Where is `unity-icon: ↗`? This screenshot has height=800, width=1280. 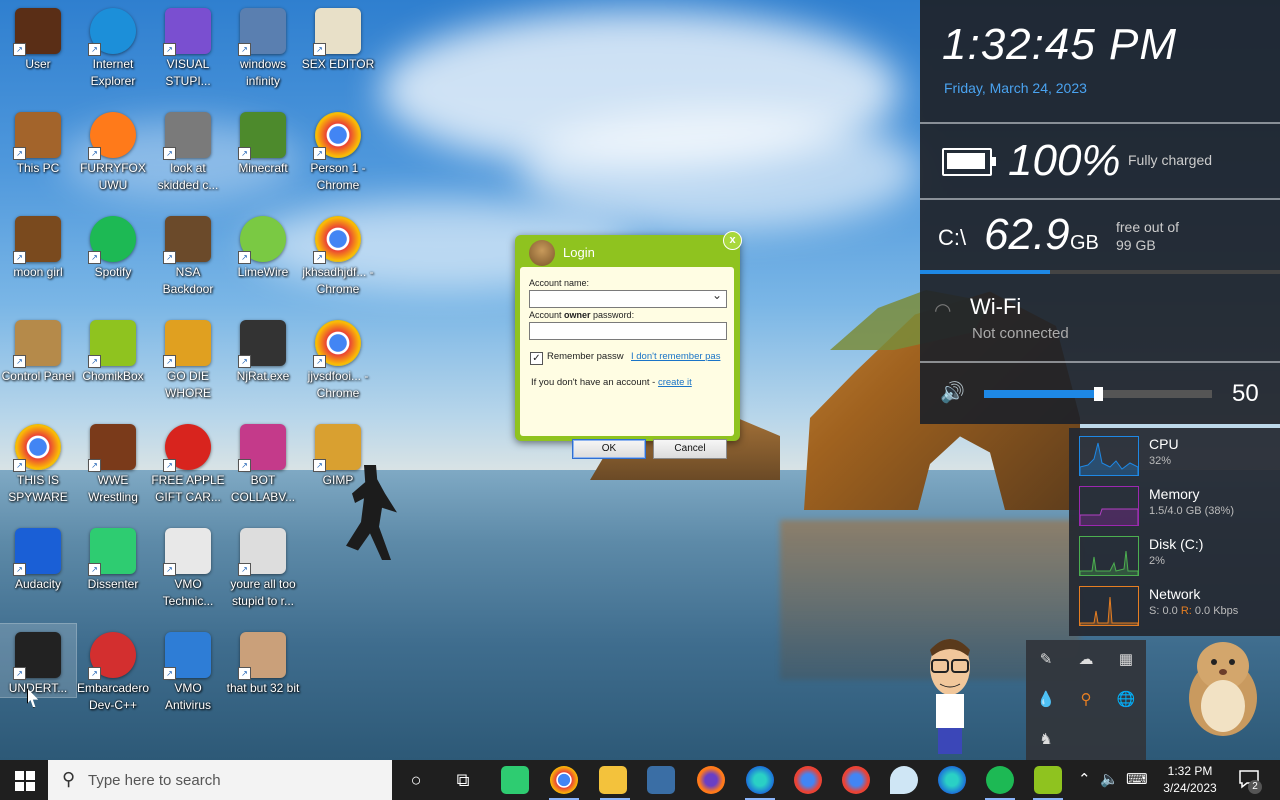 unity-icon: ↗ is located at coordinates (37, 656).